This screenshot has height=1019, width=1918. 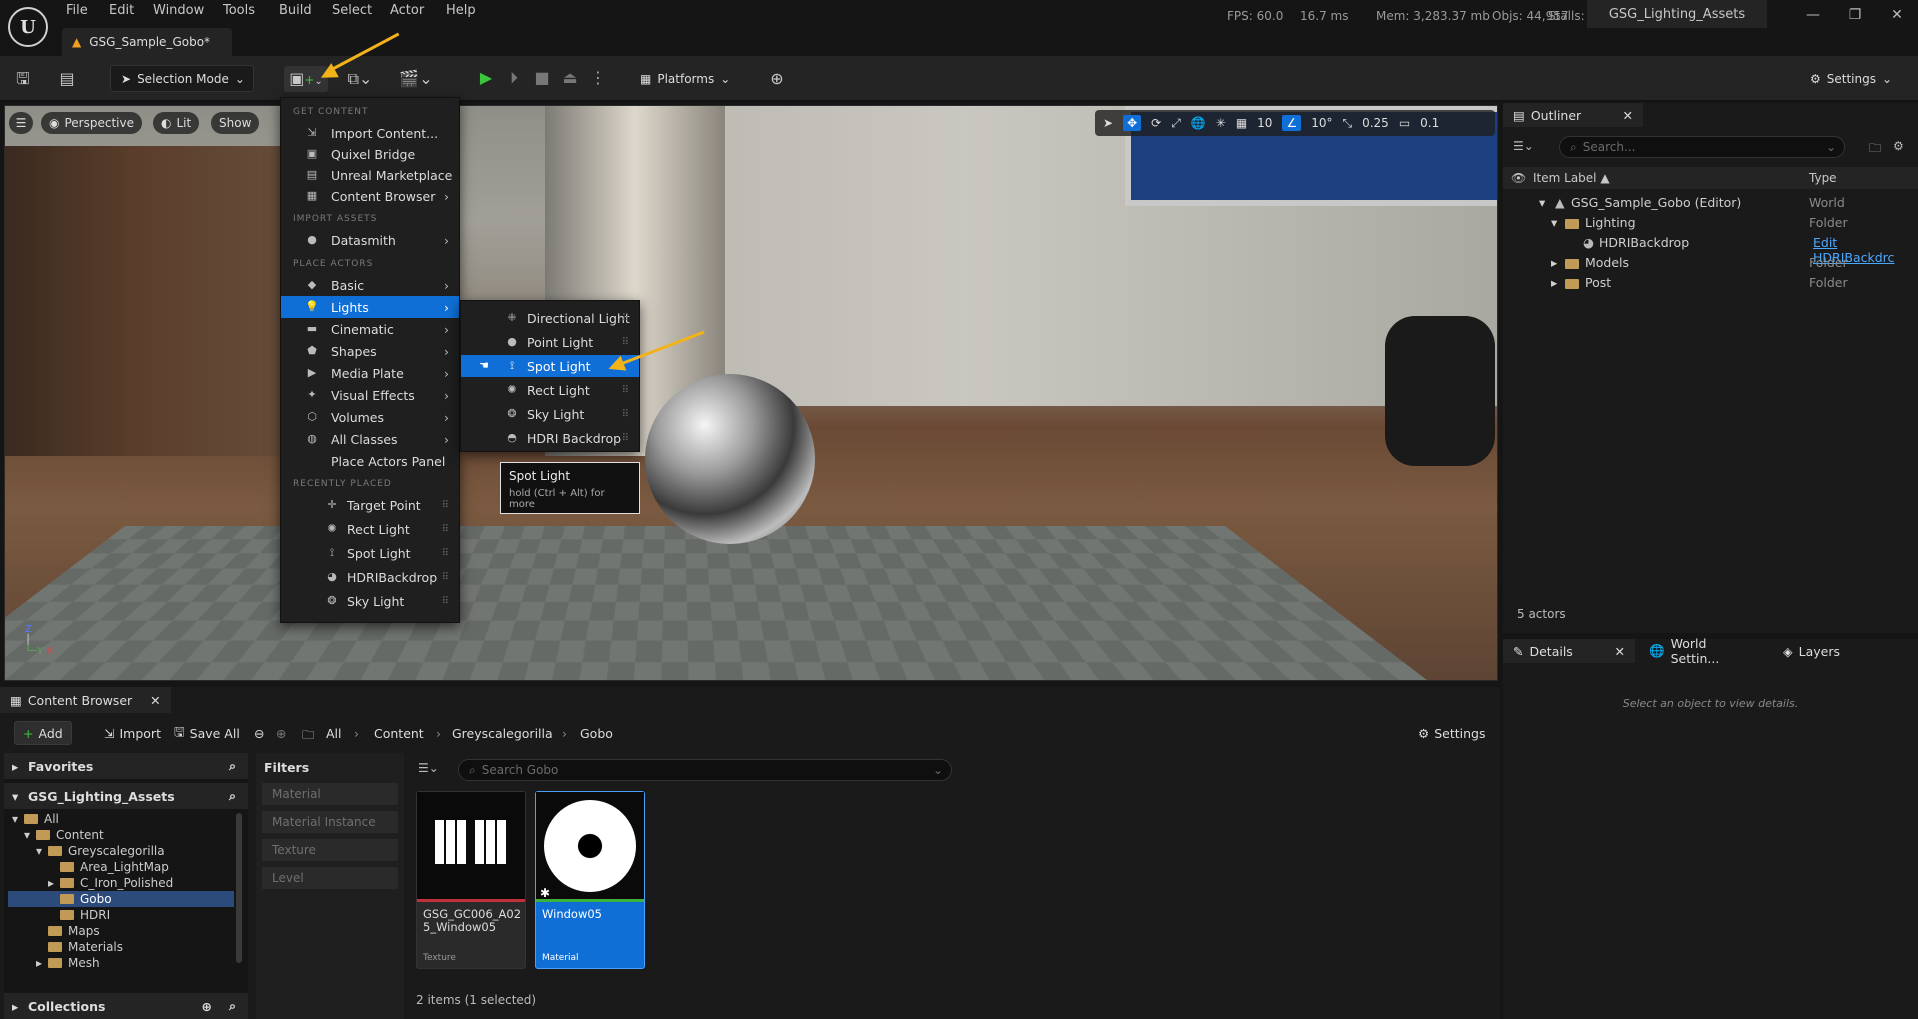 I want to click on add-folder-icon: 🗀, so click(x=1875, y=149).